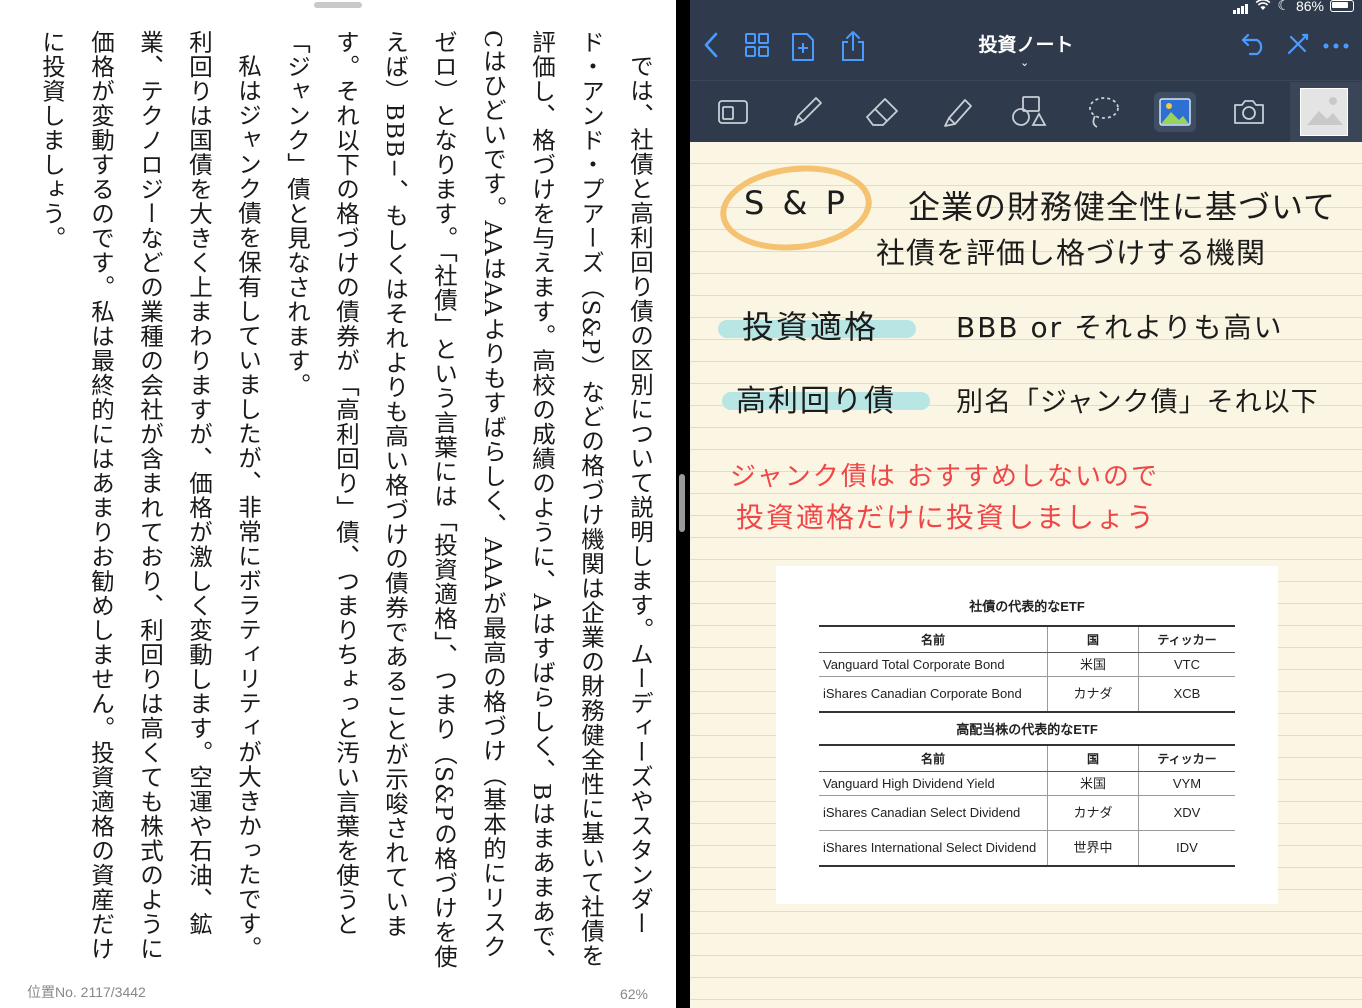 The height and width of the screenshot is (1008, 1362). Describe the element at coordinates (1120, 327) in the screenshot. I see `note-investment-grade-desc: BBB or それよりも高い` at that location.